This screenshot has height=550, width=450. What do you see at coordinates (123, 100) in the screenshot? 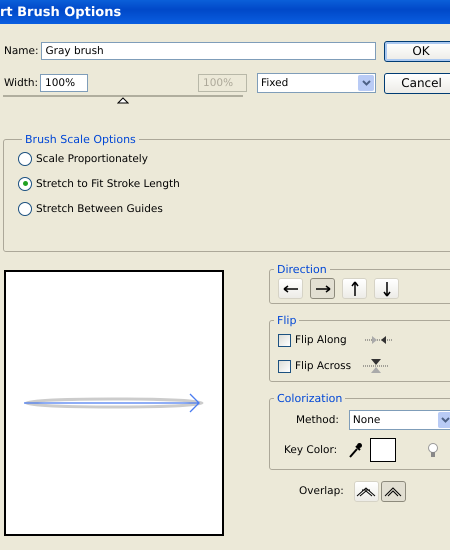
I see `slider-thumb` at bounding box center [123, 100].